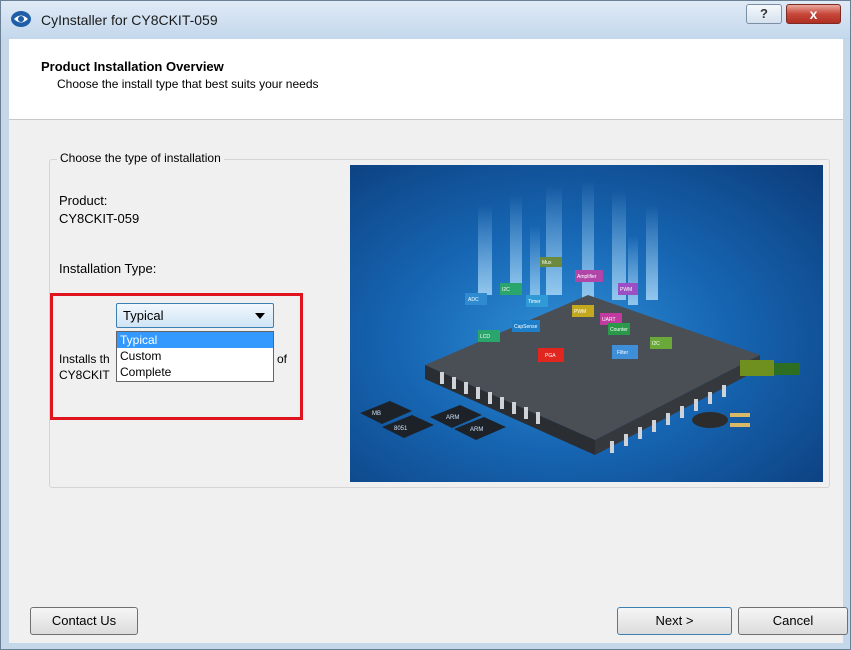 This screenshot has height=650, width=851. I want to click on option-custom: Custom, so click(195, 356).